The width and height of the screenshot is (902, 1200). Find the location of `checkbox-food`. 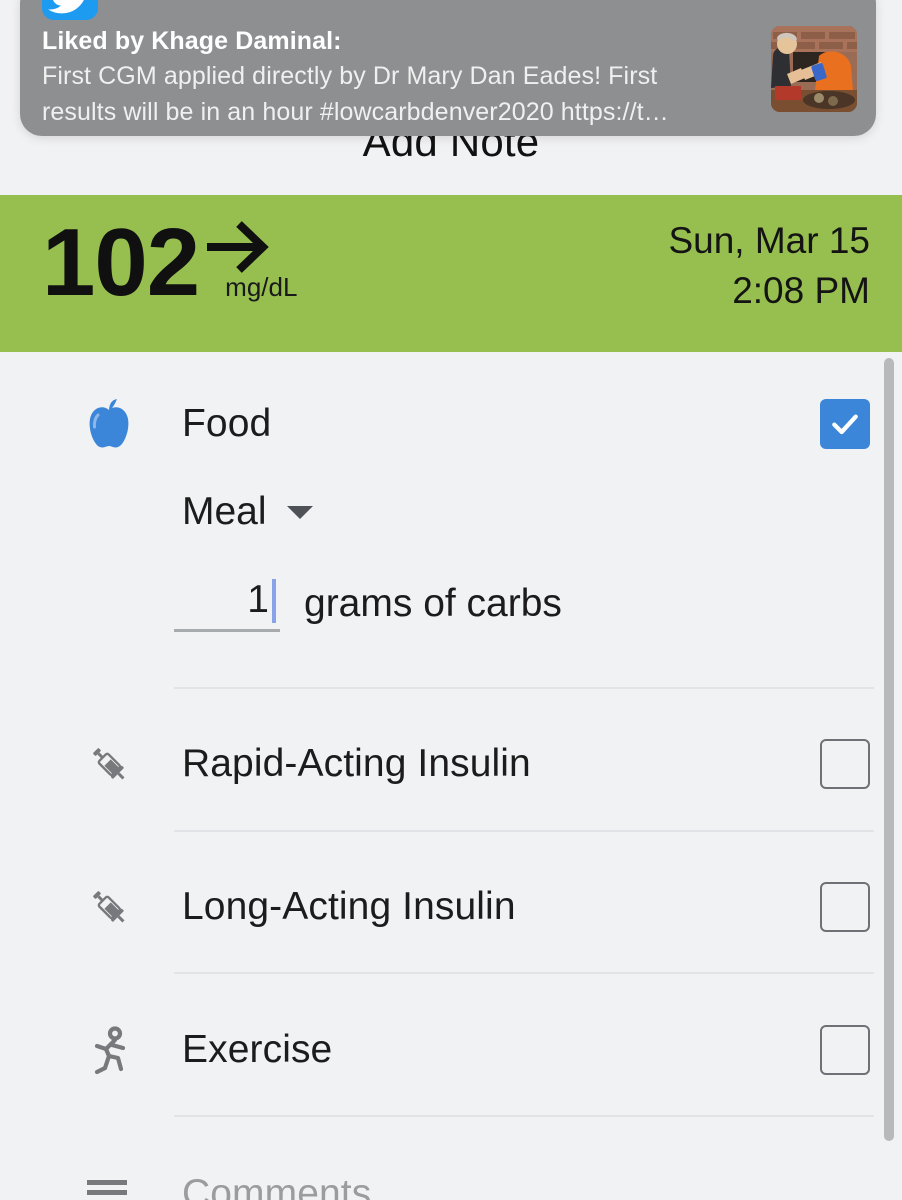

checkbox-food is located at coordinates (845, 424).